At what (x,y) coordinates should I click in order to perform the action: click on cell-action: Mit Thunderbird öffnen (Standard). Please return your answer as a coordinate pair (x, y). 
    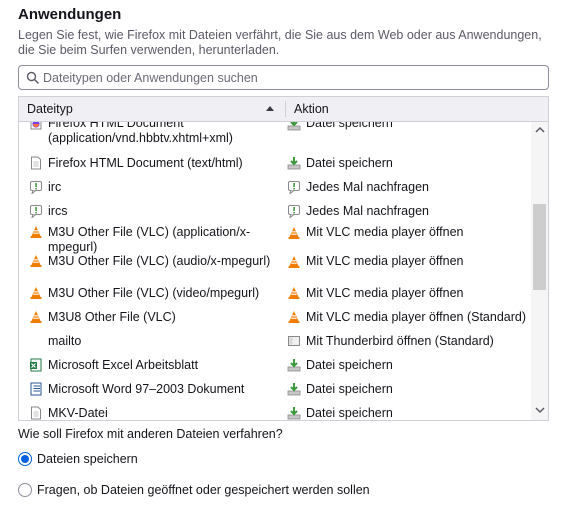
    Looking at the image, I should click on (407, 341).